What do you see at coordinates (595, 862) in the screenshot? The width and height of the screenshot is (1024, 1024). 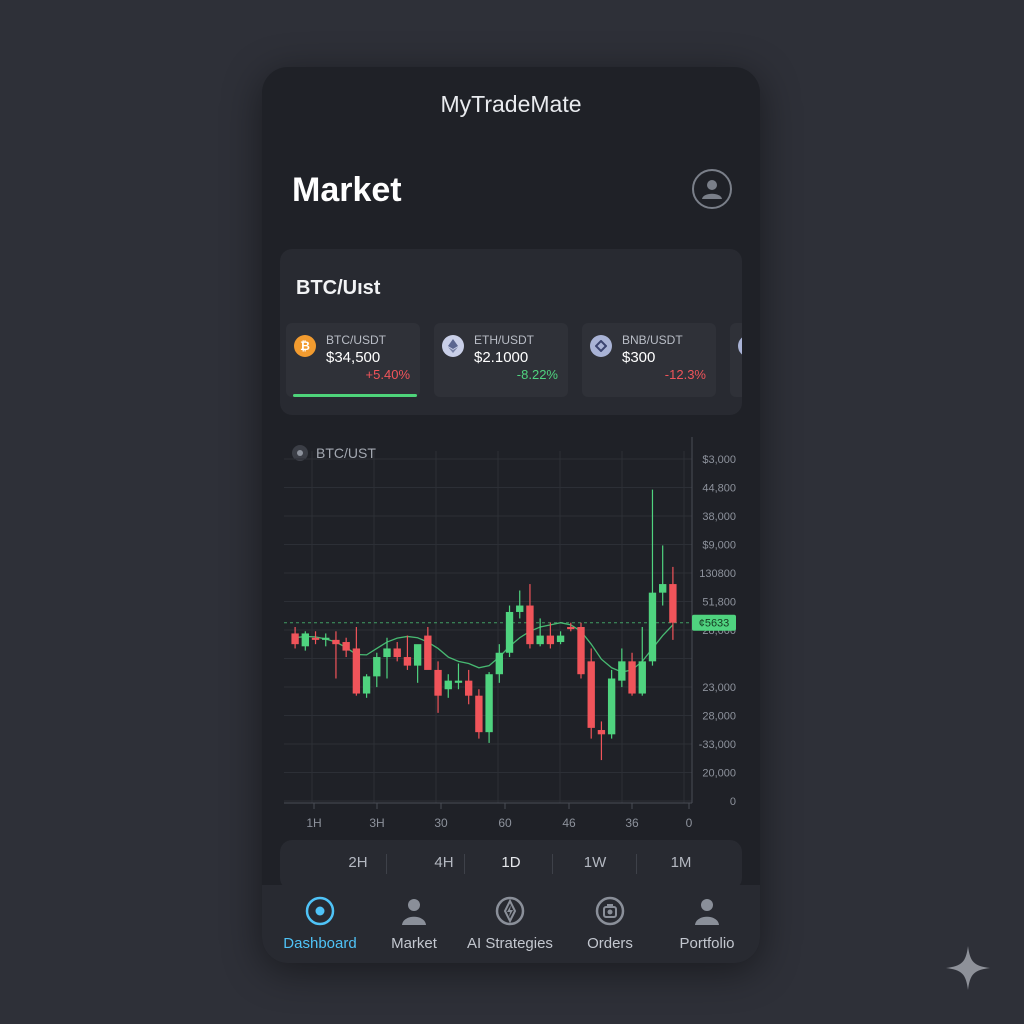 I see `timeframe-1w: 1W` at bounding box center [595, 862].